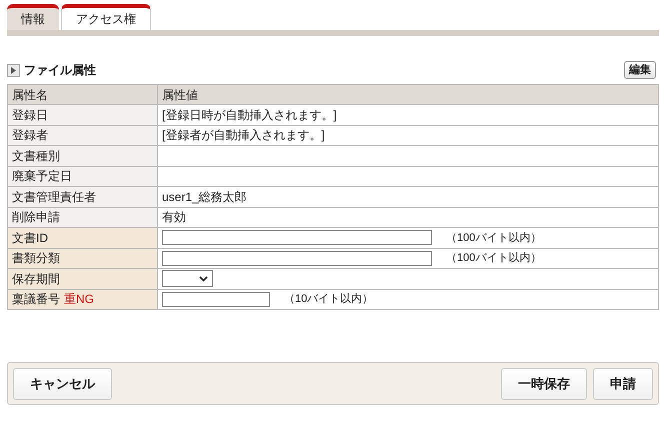  I want to click on attribute-name: 登録日, so click(30, 115).